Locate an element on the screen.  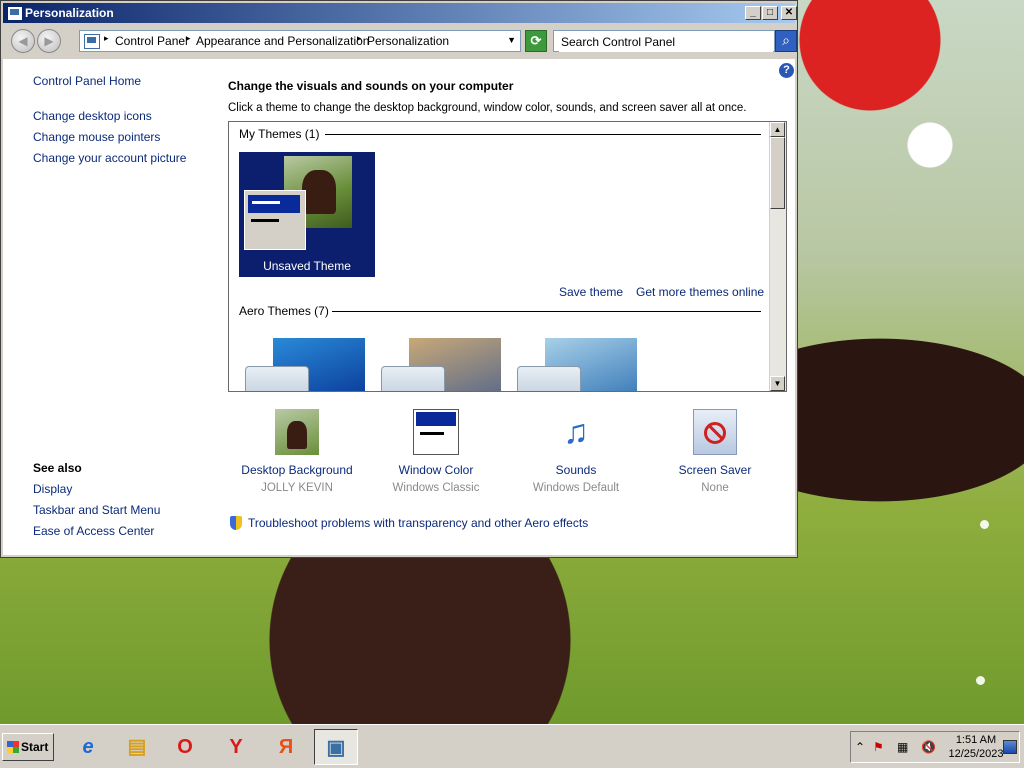
search-button: ⌕ is located at coordinates (786, 41).